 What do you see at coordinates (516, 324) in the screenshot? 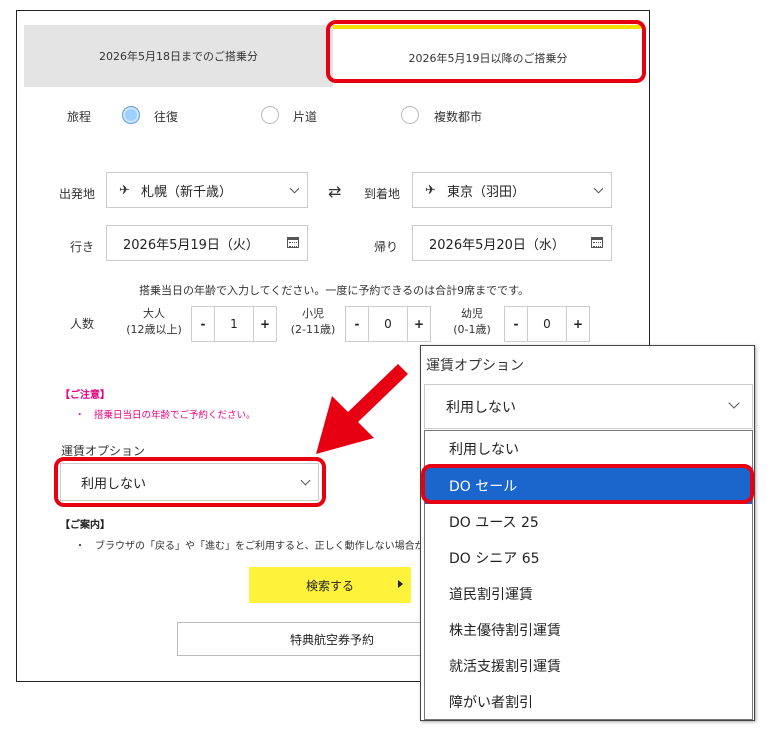
I see `infant-minus-button: -` at bounding box center [516, 324].